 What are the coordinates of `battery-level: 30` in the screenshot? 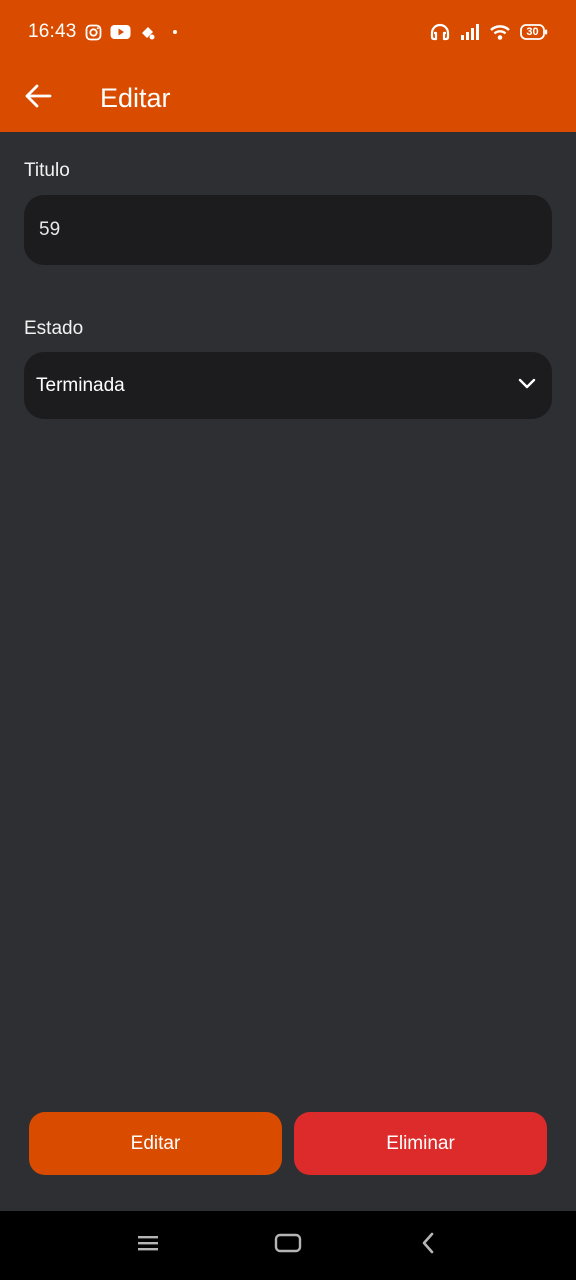 It's located at (532, 32).